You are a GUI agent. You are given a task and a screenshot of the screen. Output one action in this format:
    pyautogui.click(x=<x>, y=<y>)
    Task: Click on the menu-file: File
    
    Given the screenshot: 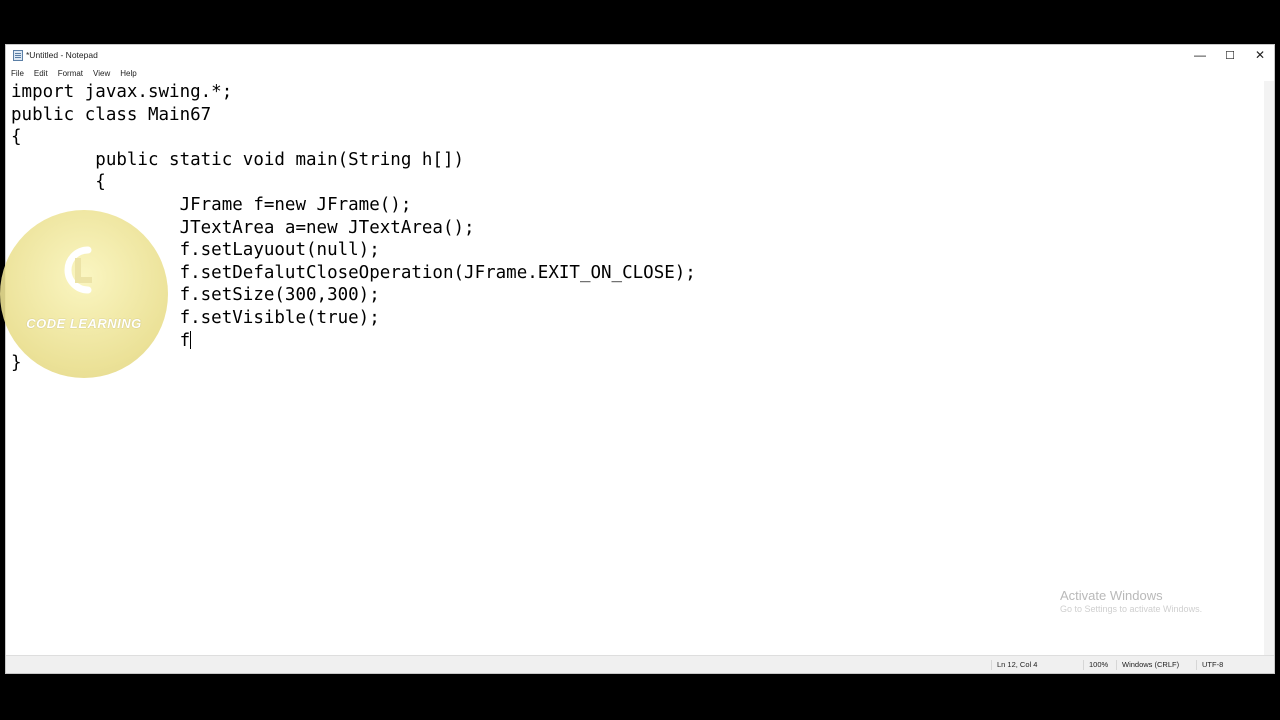 What is the action you would take?
    pyautogui.click(x=17, y=74)
    